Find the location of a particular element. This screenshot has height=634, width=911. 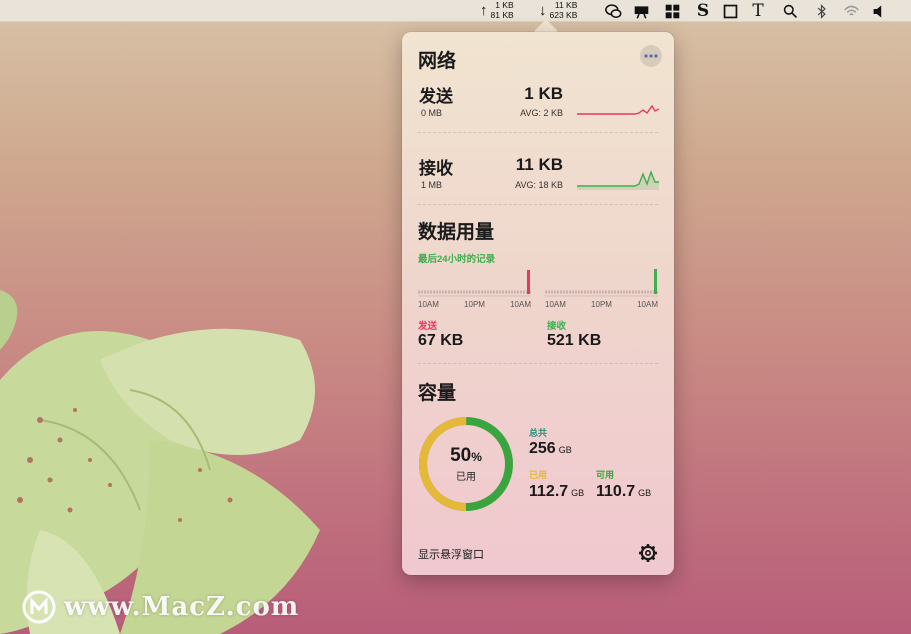

capacity-free-label: 可用 is located at coordinates (605, 475).